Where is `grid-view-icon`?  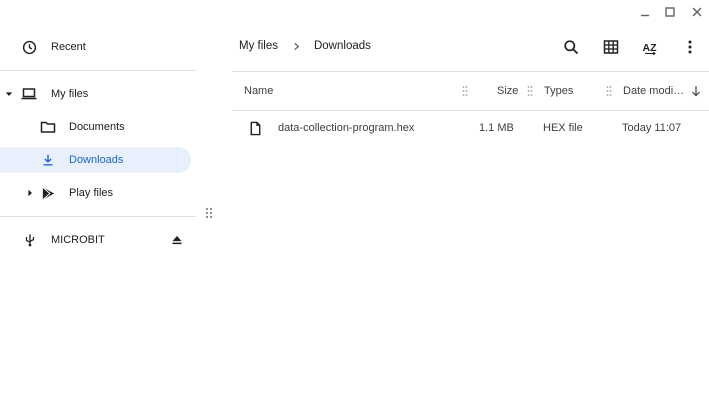 grid-view-icon is located at coordinates (611, 47).